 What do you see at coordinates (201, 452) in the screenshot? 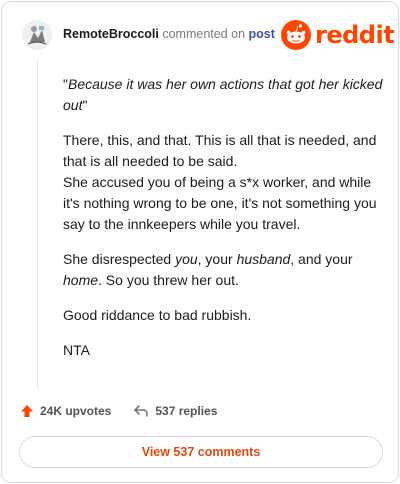
I see `view-comments-button: View 537 comments` at bounding box center [201, 452].